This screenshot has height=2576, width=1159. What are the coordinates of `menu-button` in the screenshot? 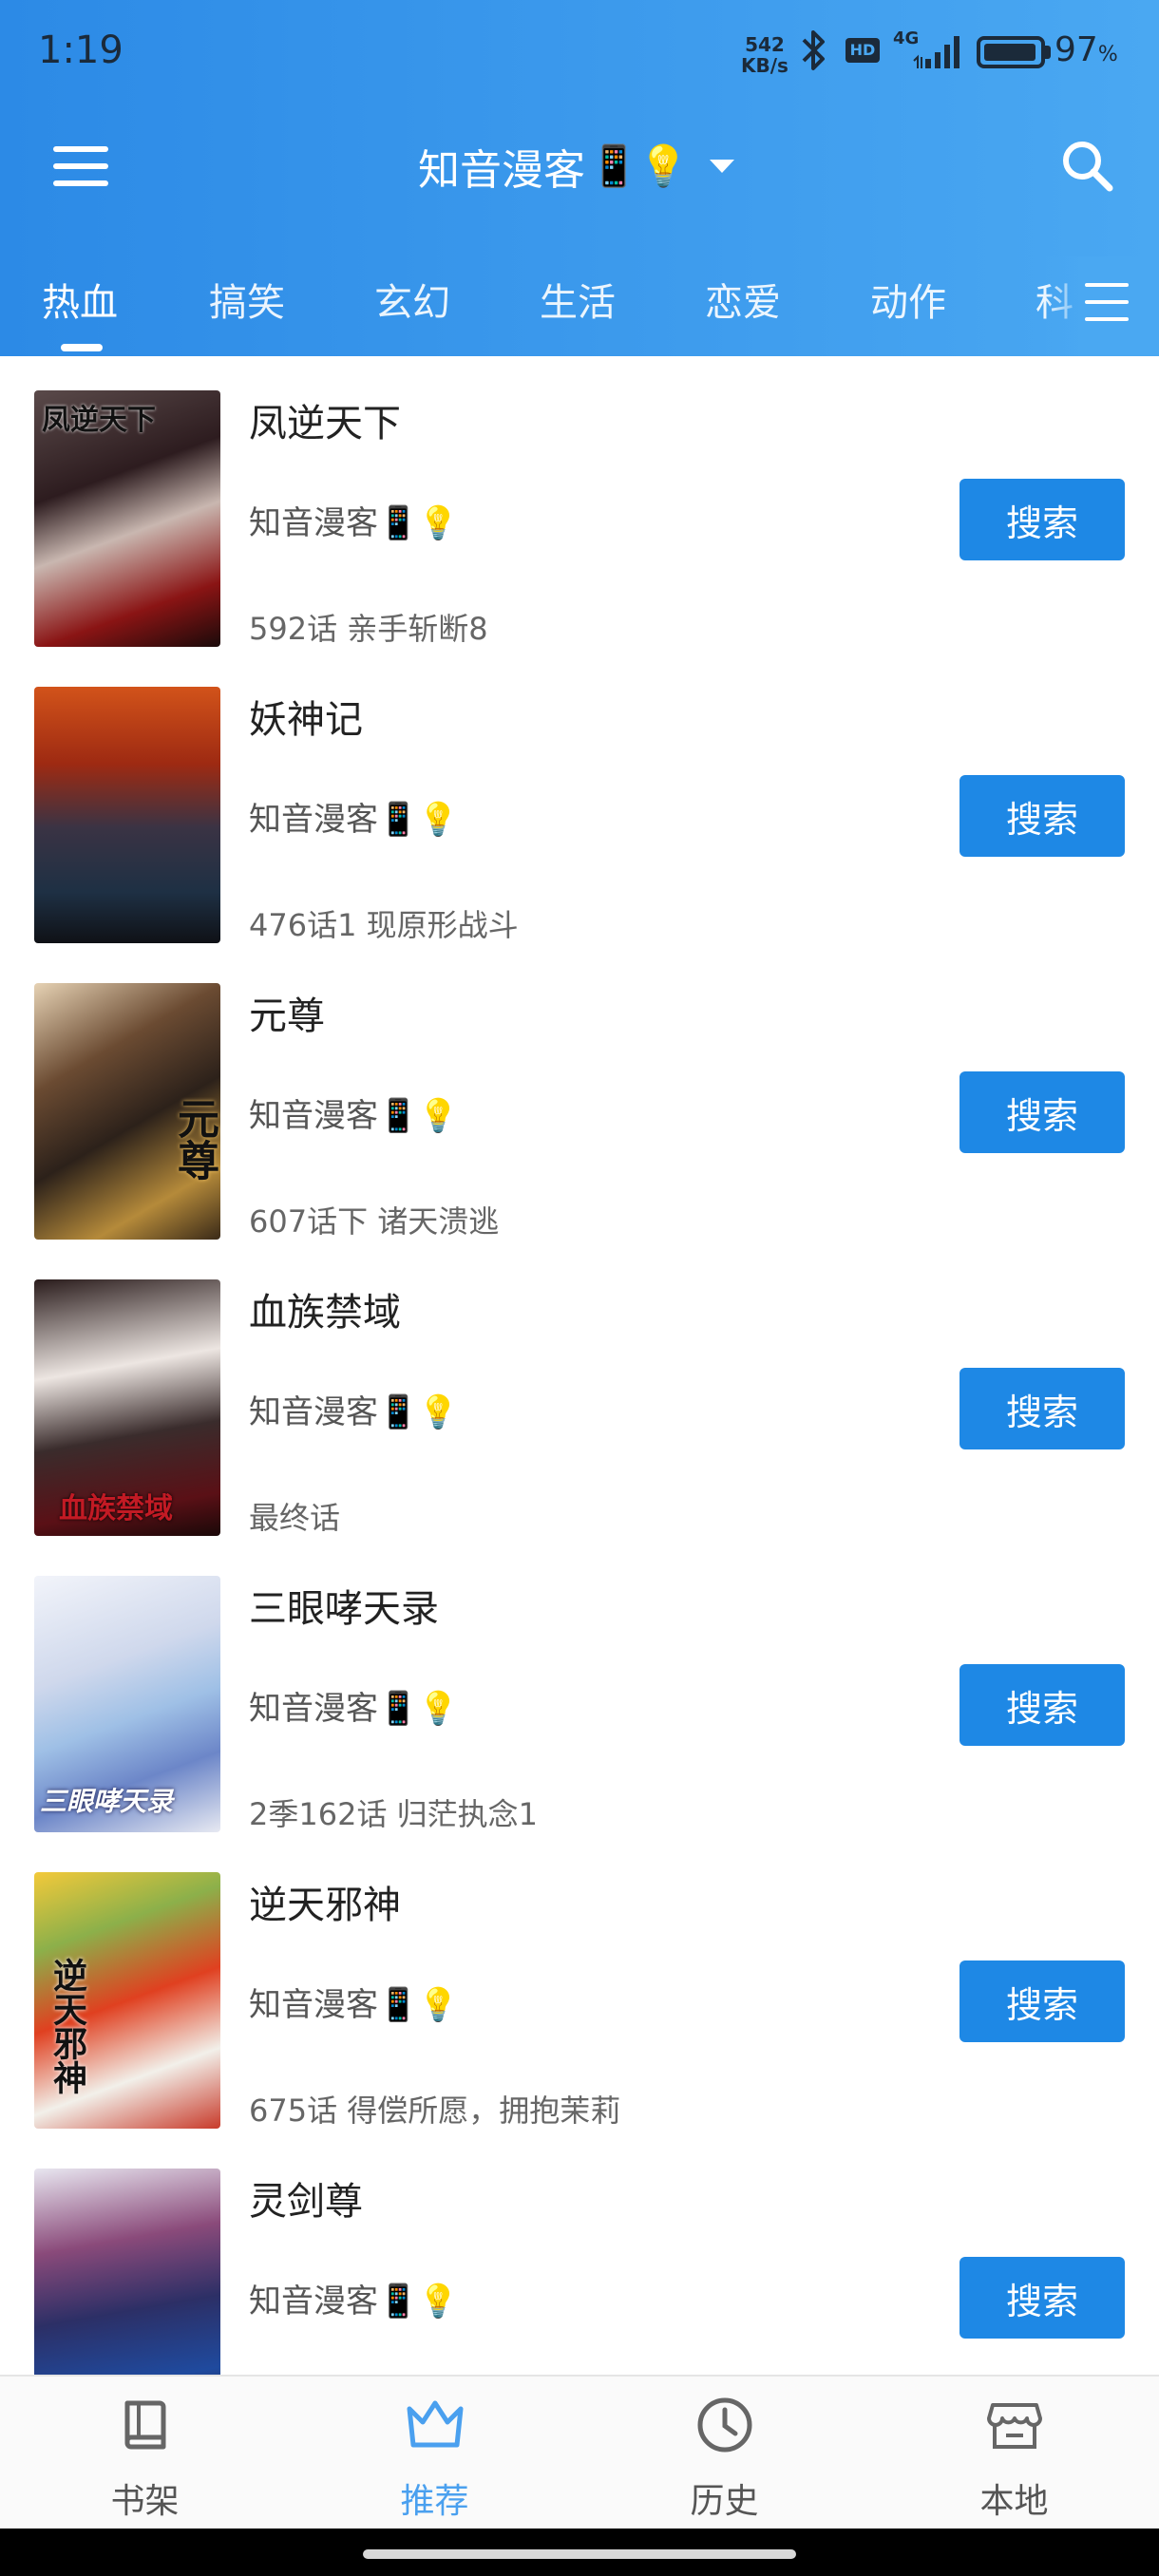 It's located at (81, 166).